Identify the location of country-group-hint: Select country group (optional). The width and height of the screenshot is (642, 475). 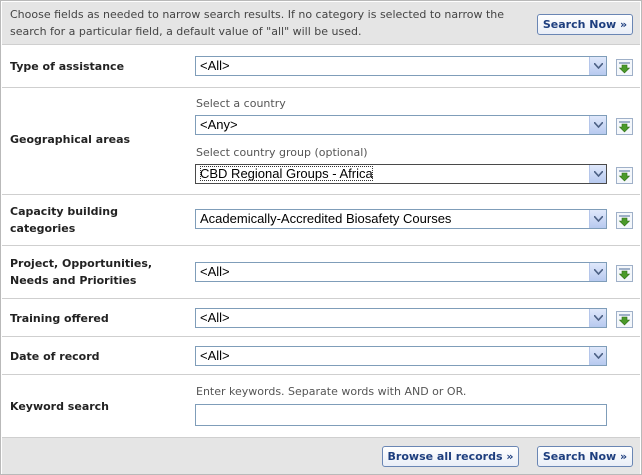
(282, 152).